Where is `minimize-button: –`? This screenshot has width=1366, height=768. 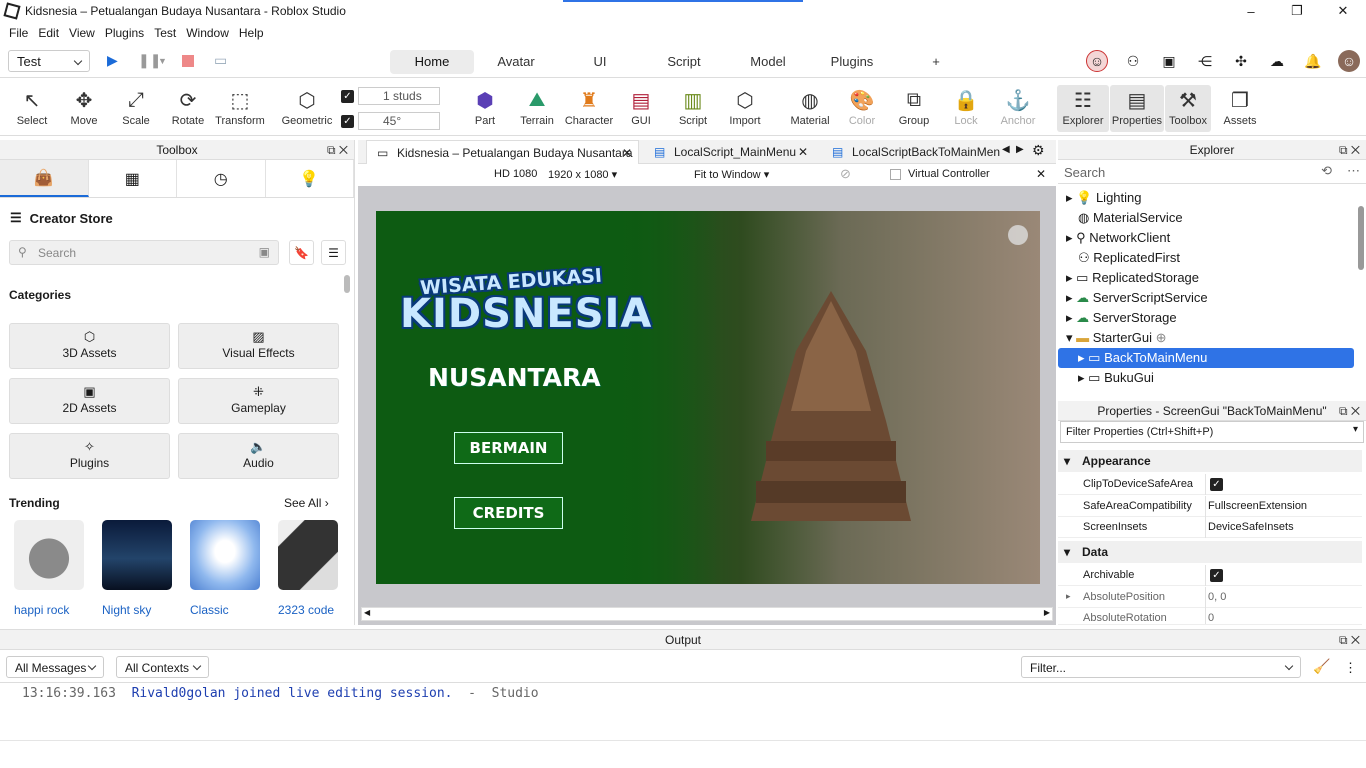 minimize-button: – is located at coordinates (1251, 11).